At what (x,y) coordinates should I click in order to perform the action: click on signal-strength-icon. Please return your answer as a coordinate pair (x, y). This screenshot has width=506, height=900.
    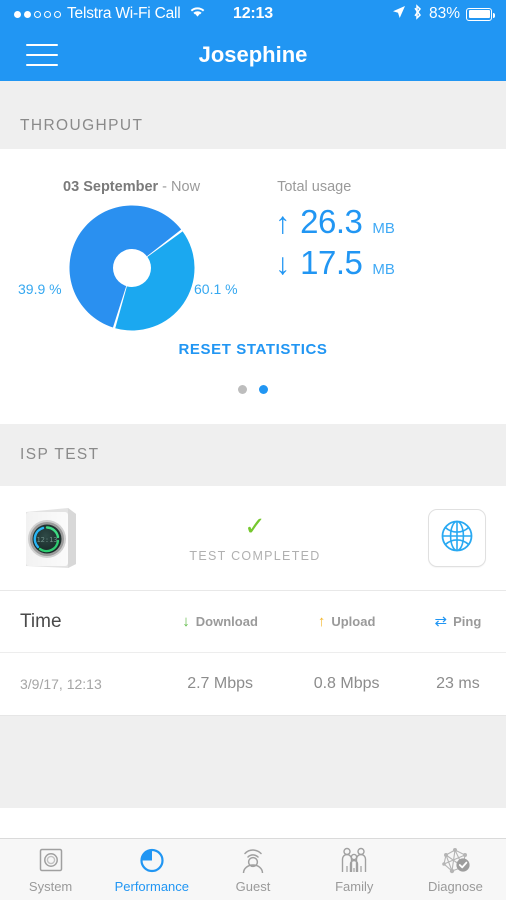
    Looking at the image, I should click on (37, 14).